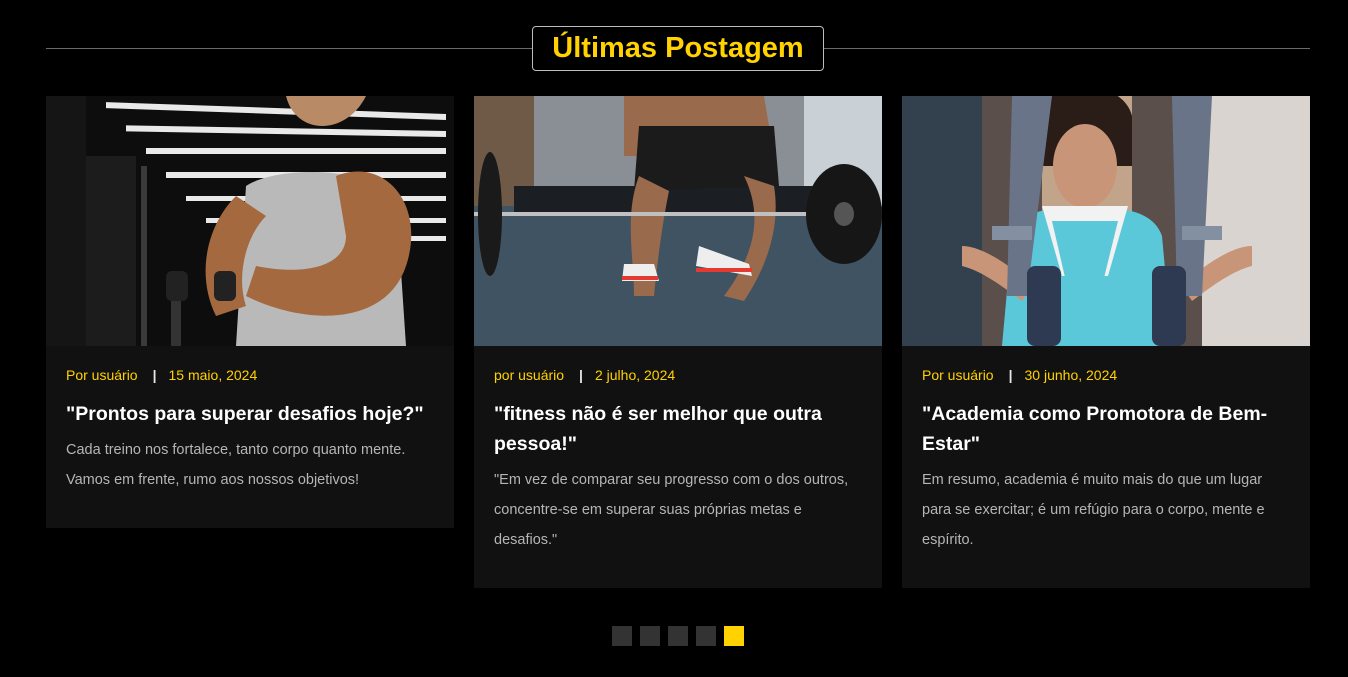 The height and width of the screenshot is (677, 1348). I want to click on post-author: por usuário, so click(529, 375).